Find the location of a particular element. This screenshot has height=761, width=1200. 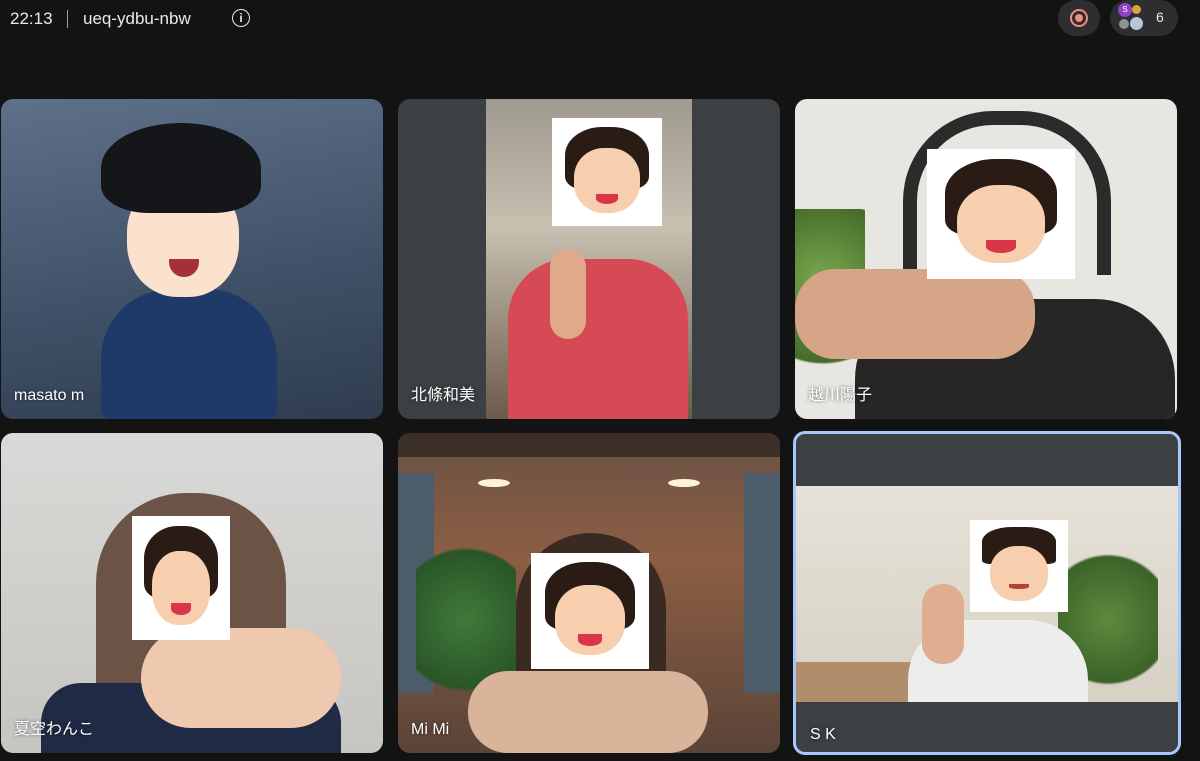

participant-name: 夏空わんこ is located at coordinates (54, 729).